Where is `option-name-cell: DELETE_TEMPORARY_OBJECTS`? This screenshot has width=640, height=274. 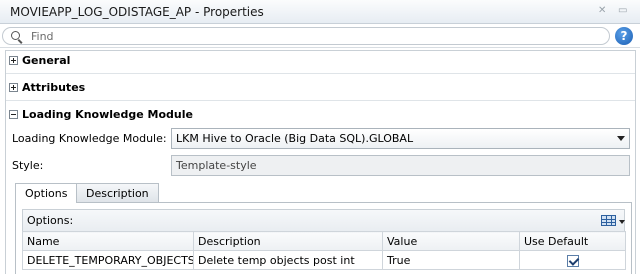
option-name-cell: DELETE_TEMPORARY_OBJECTS is located at coordinates (108, 260).